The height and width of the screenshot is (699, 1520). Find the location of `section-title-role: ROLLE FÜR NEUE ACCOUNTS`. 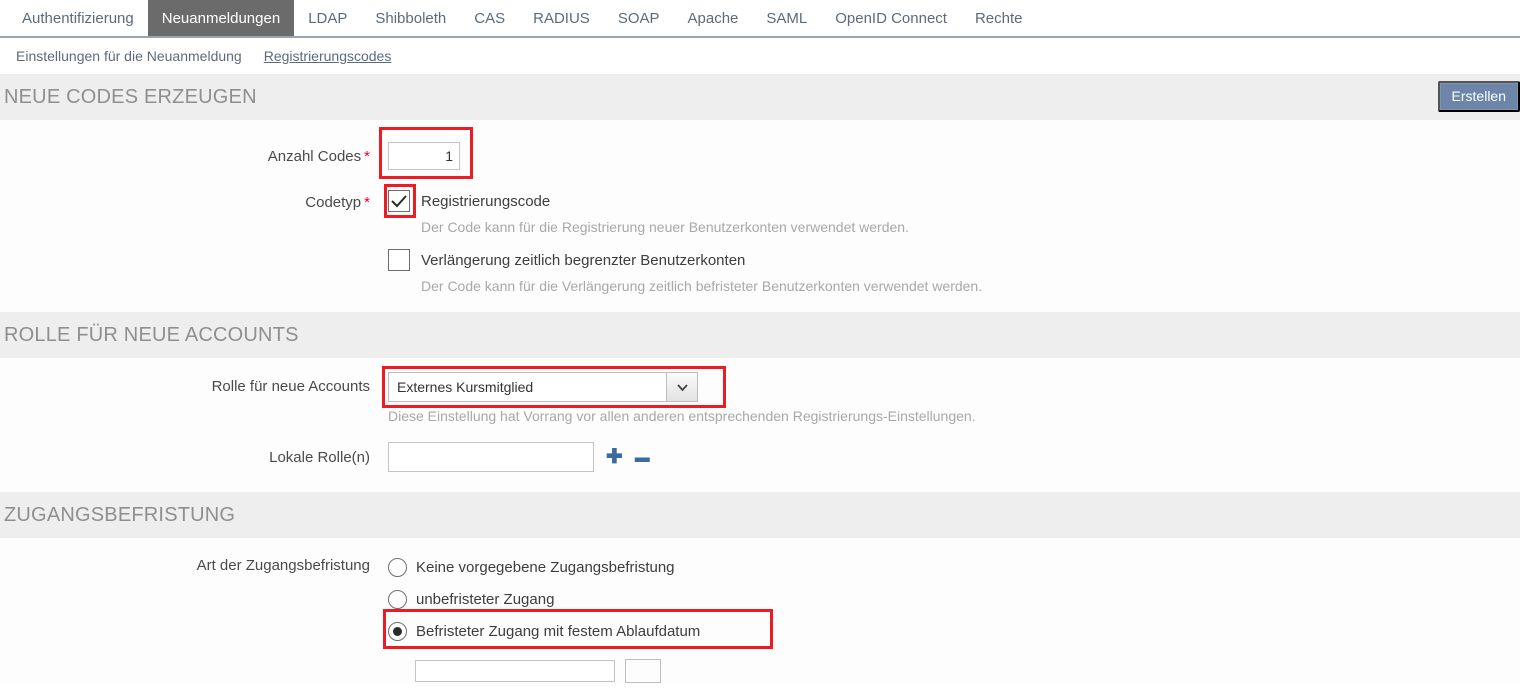

section-title-role: ROLLE FÜR NEUE ACCOUNTS is located at coordinates (151, 334).